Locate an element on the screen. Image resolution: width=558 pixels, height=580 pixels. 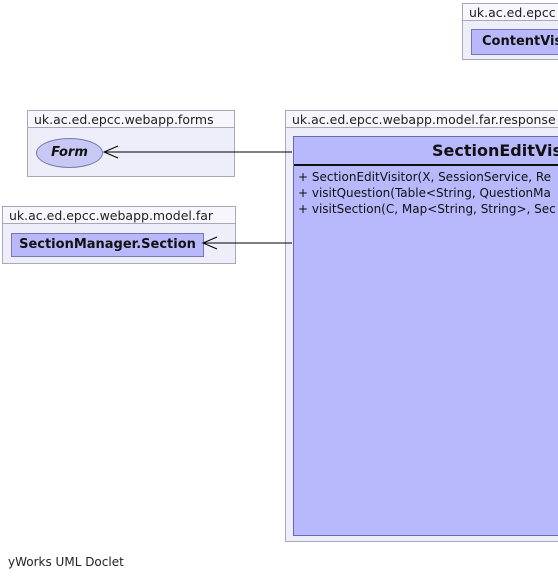
footer-credit: yWorks UML Doclet is located at coordinates (66, 562).